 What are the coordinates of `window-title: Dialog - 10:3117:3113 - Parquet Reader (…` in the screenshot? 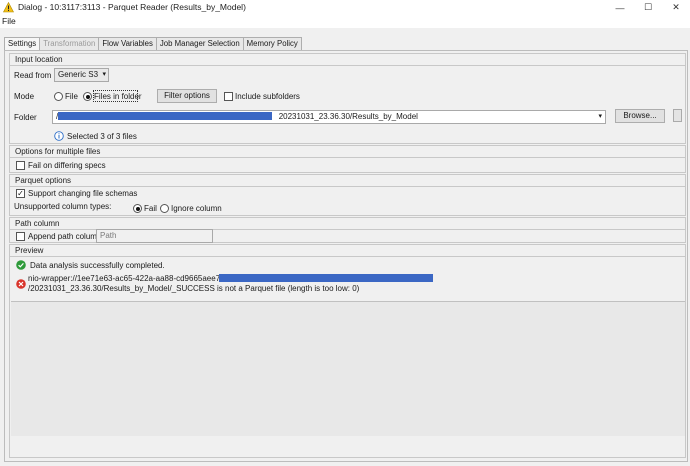 It's located at (132, 7).